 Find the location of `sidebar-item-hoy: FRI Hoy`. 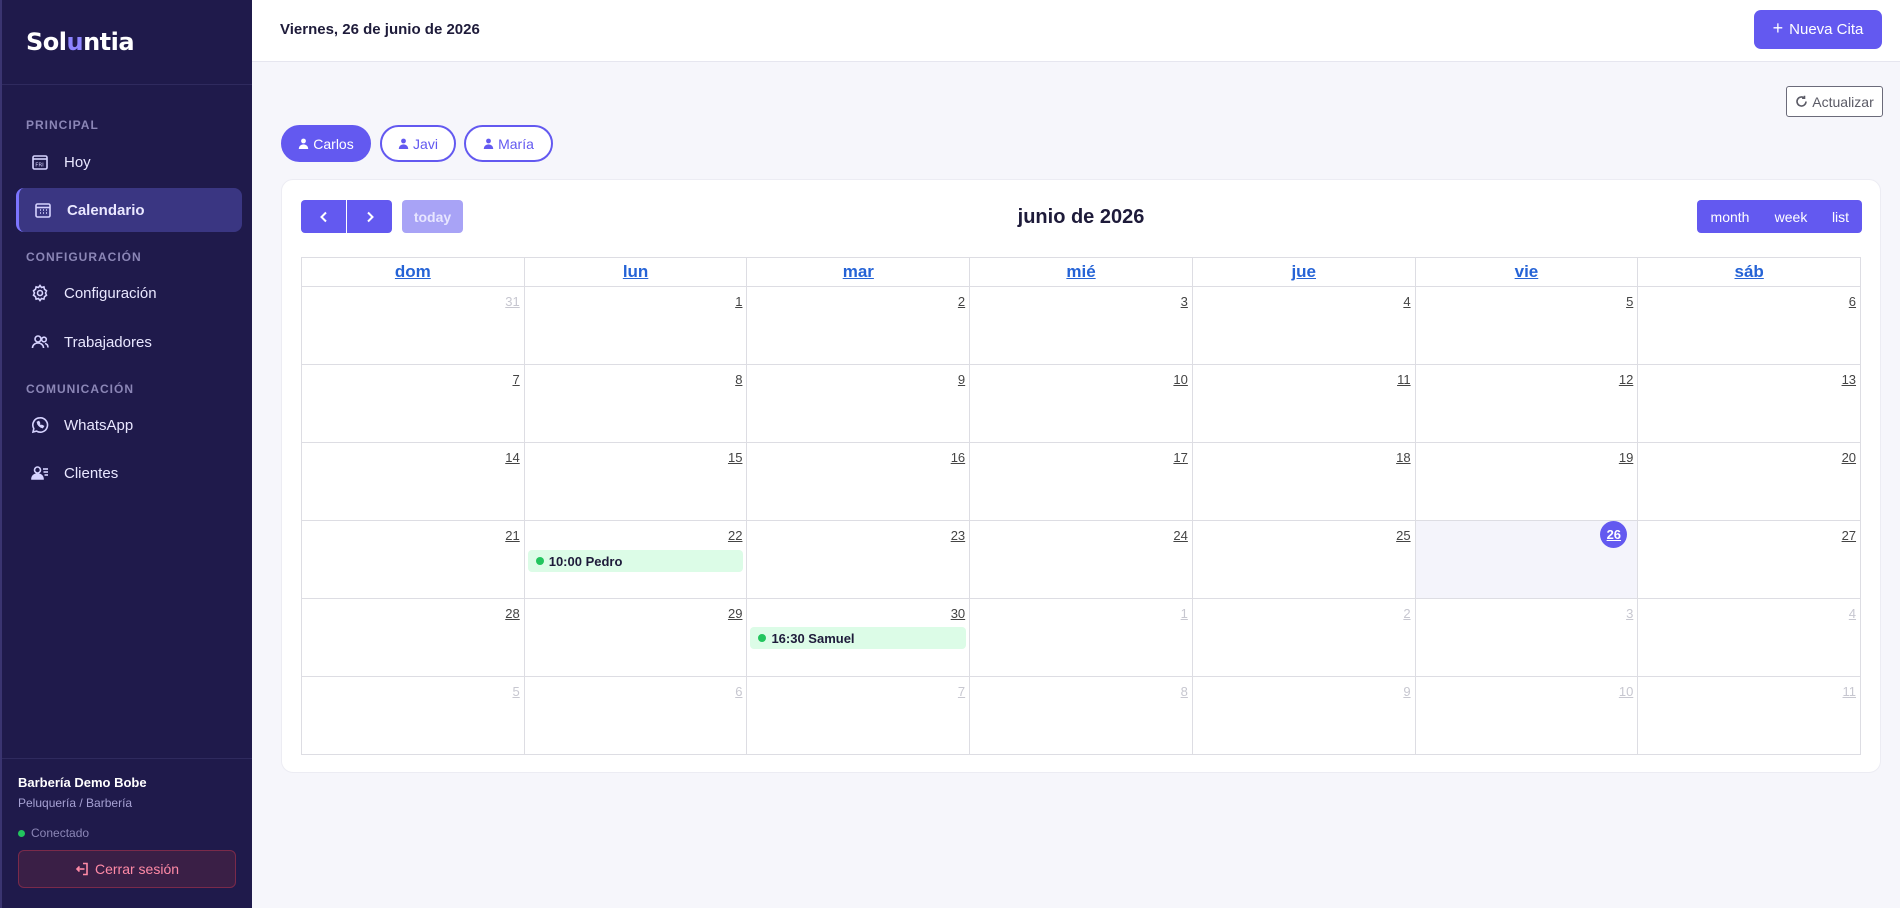

sidebar-item-hoy: FRI Hoy is located at coordinates (129, 162).